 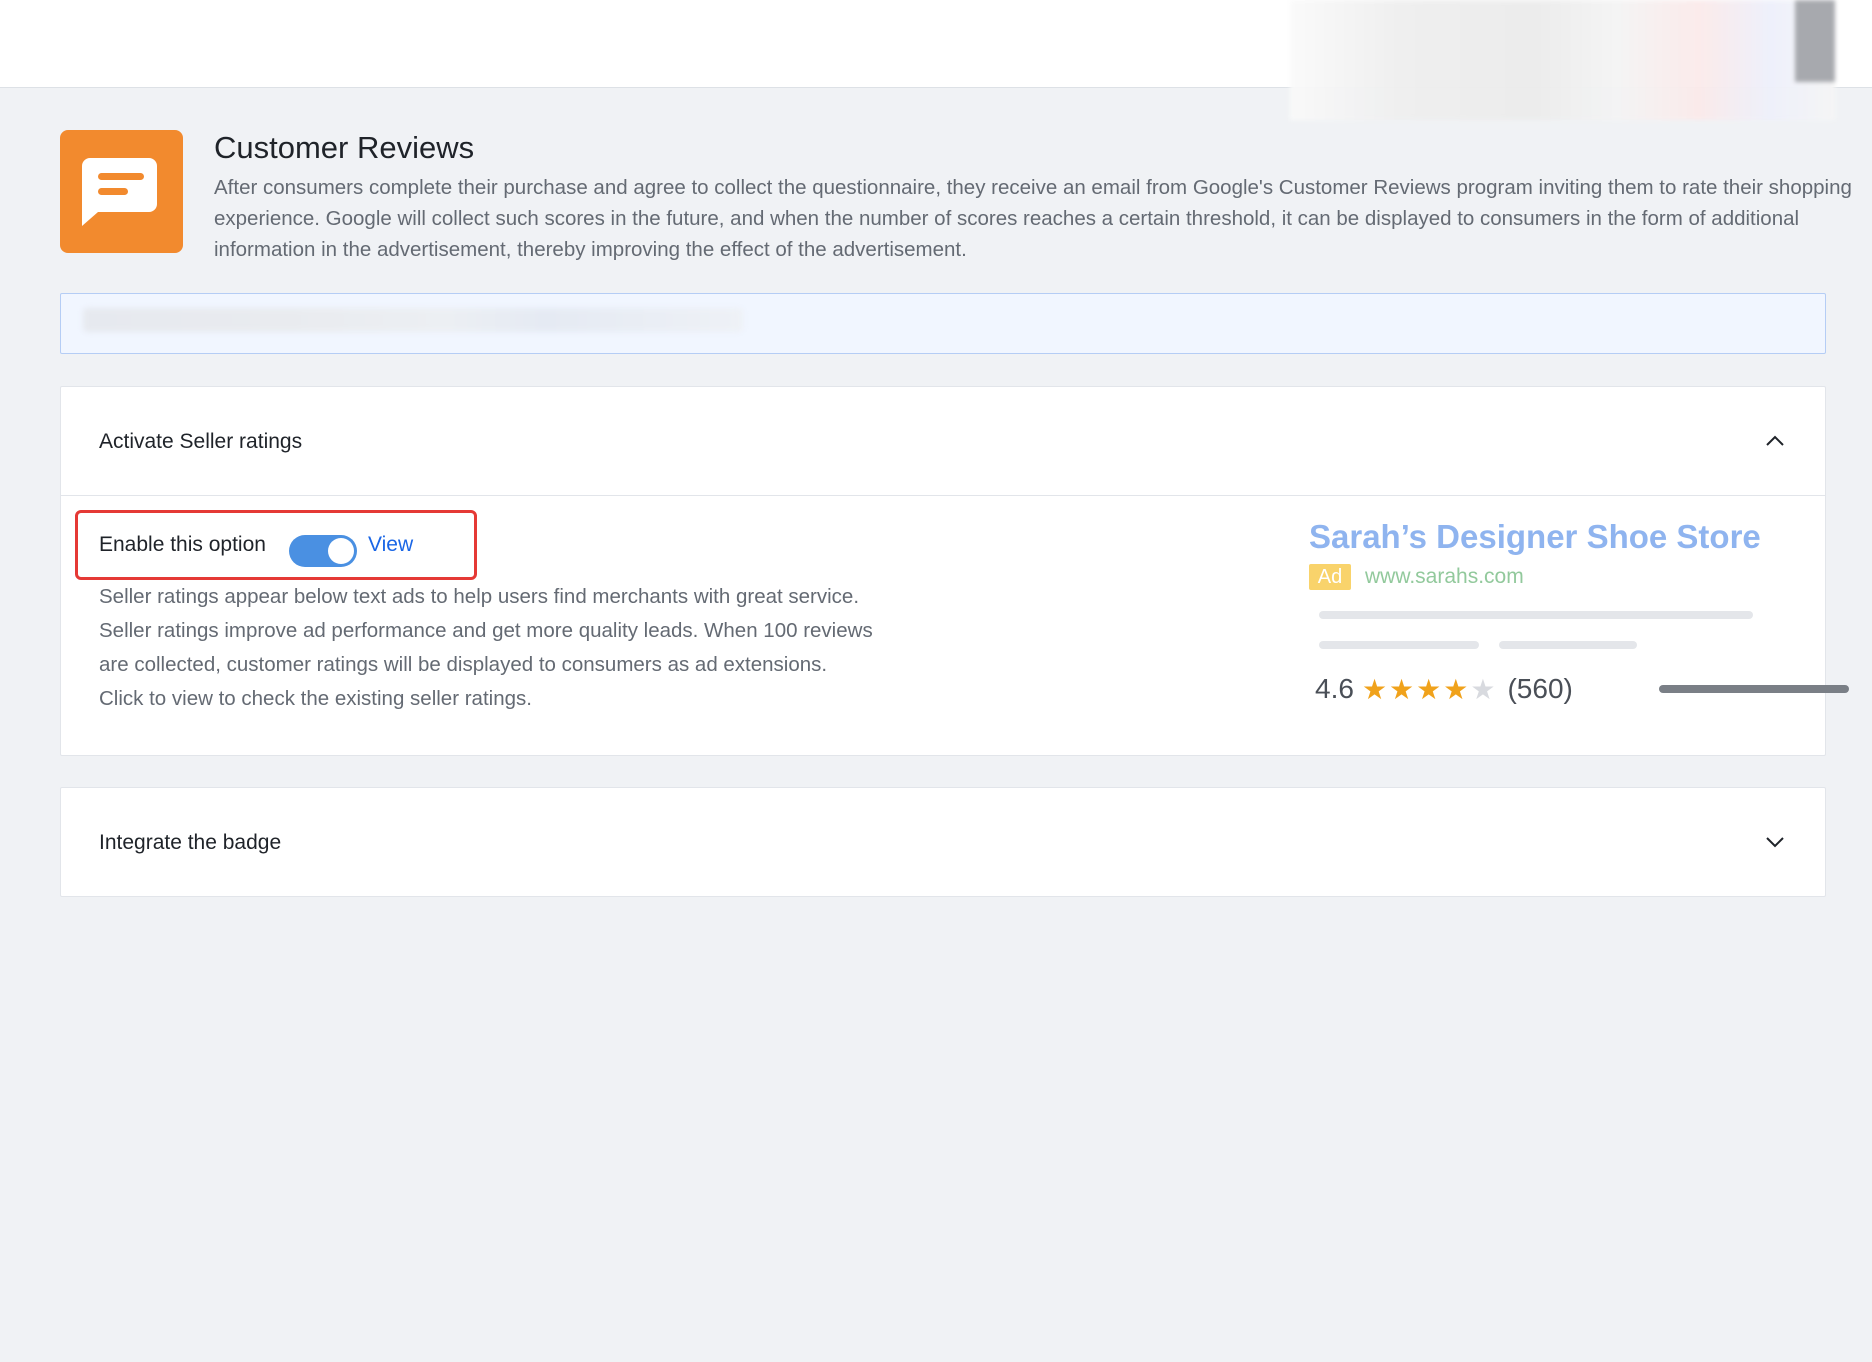 I want to click on integrate-badge-title: Integrate the badge, so click(x=190, y=842).